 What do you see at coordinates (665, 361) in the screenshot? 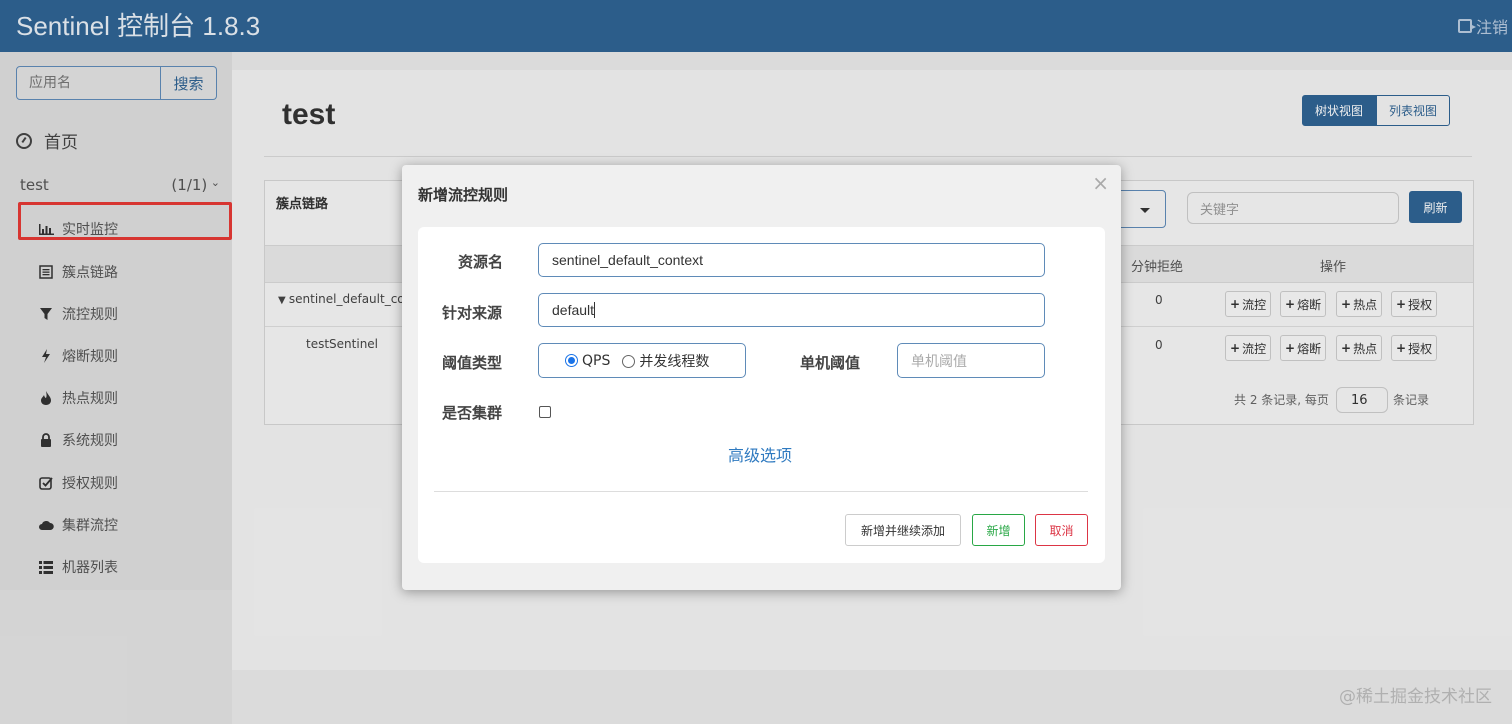
I see `radio-threads: 并发线程数` at bounding box center [665, 361].